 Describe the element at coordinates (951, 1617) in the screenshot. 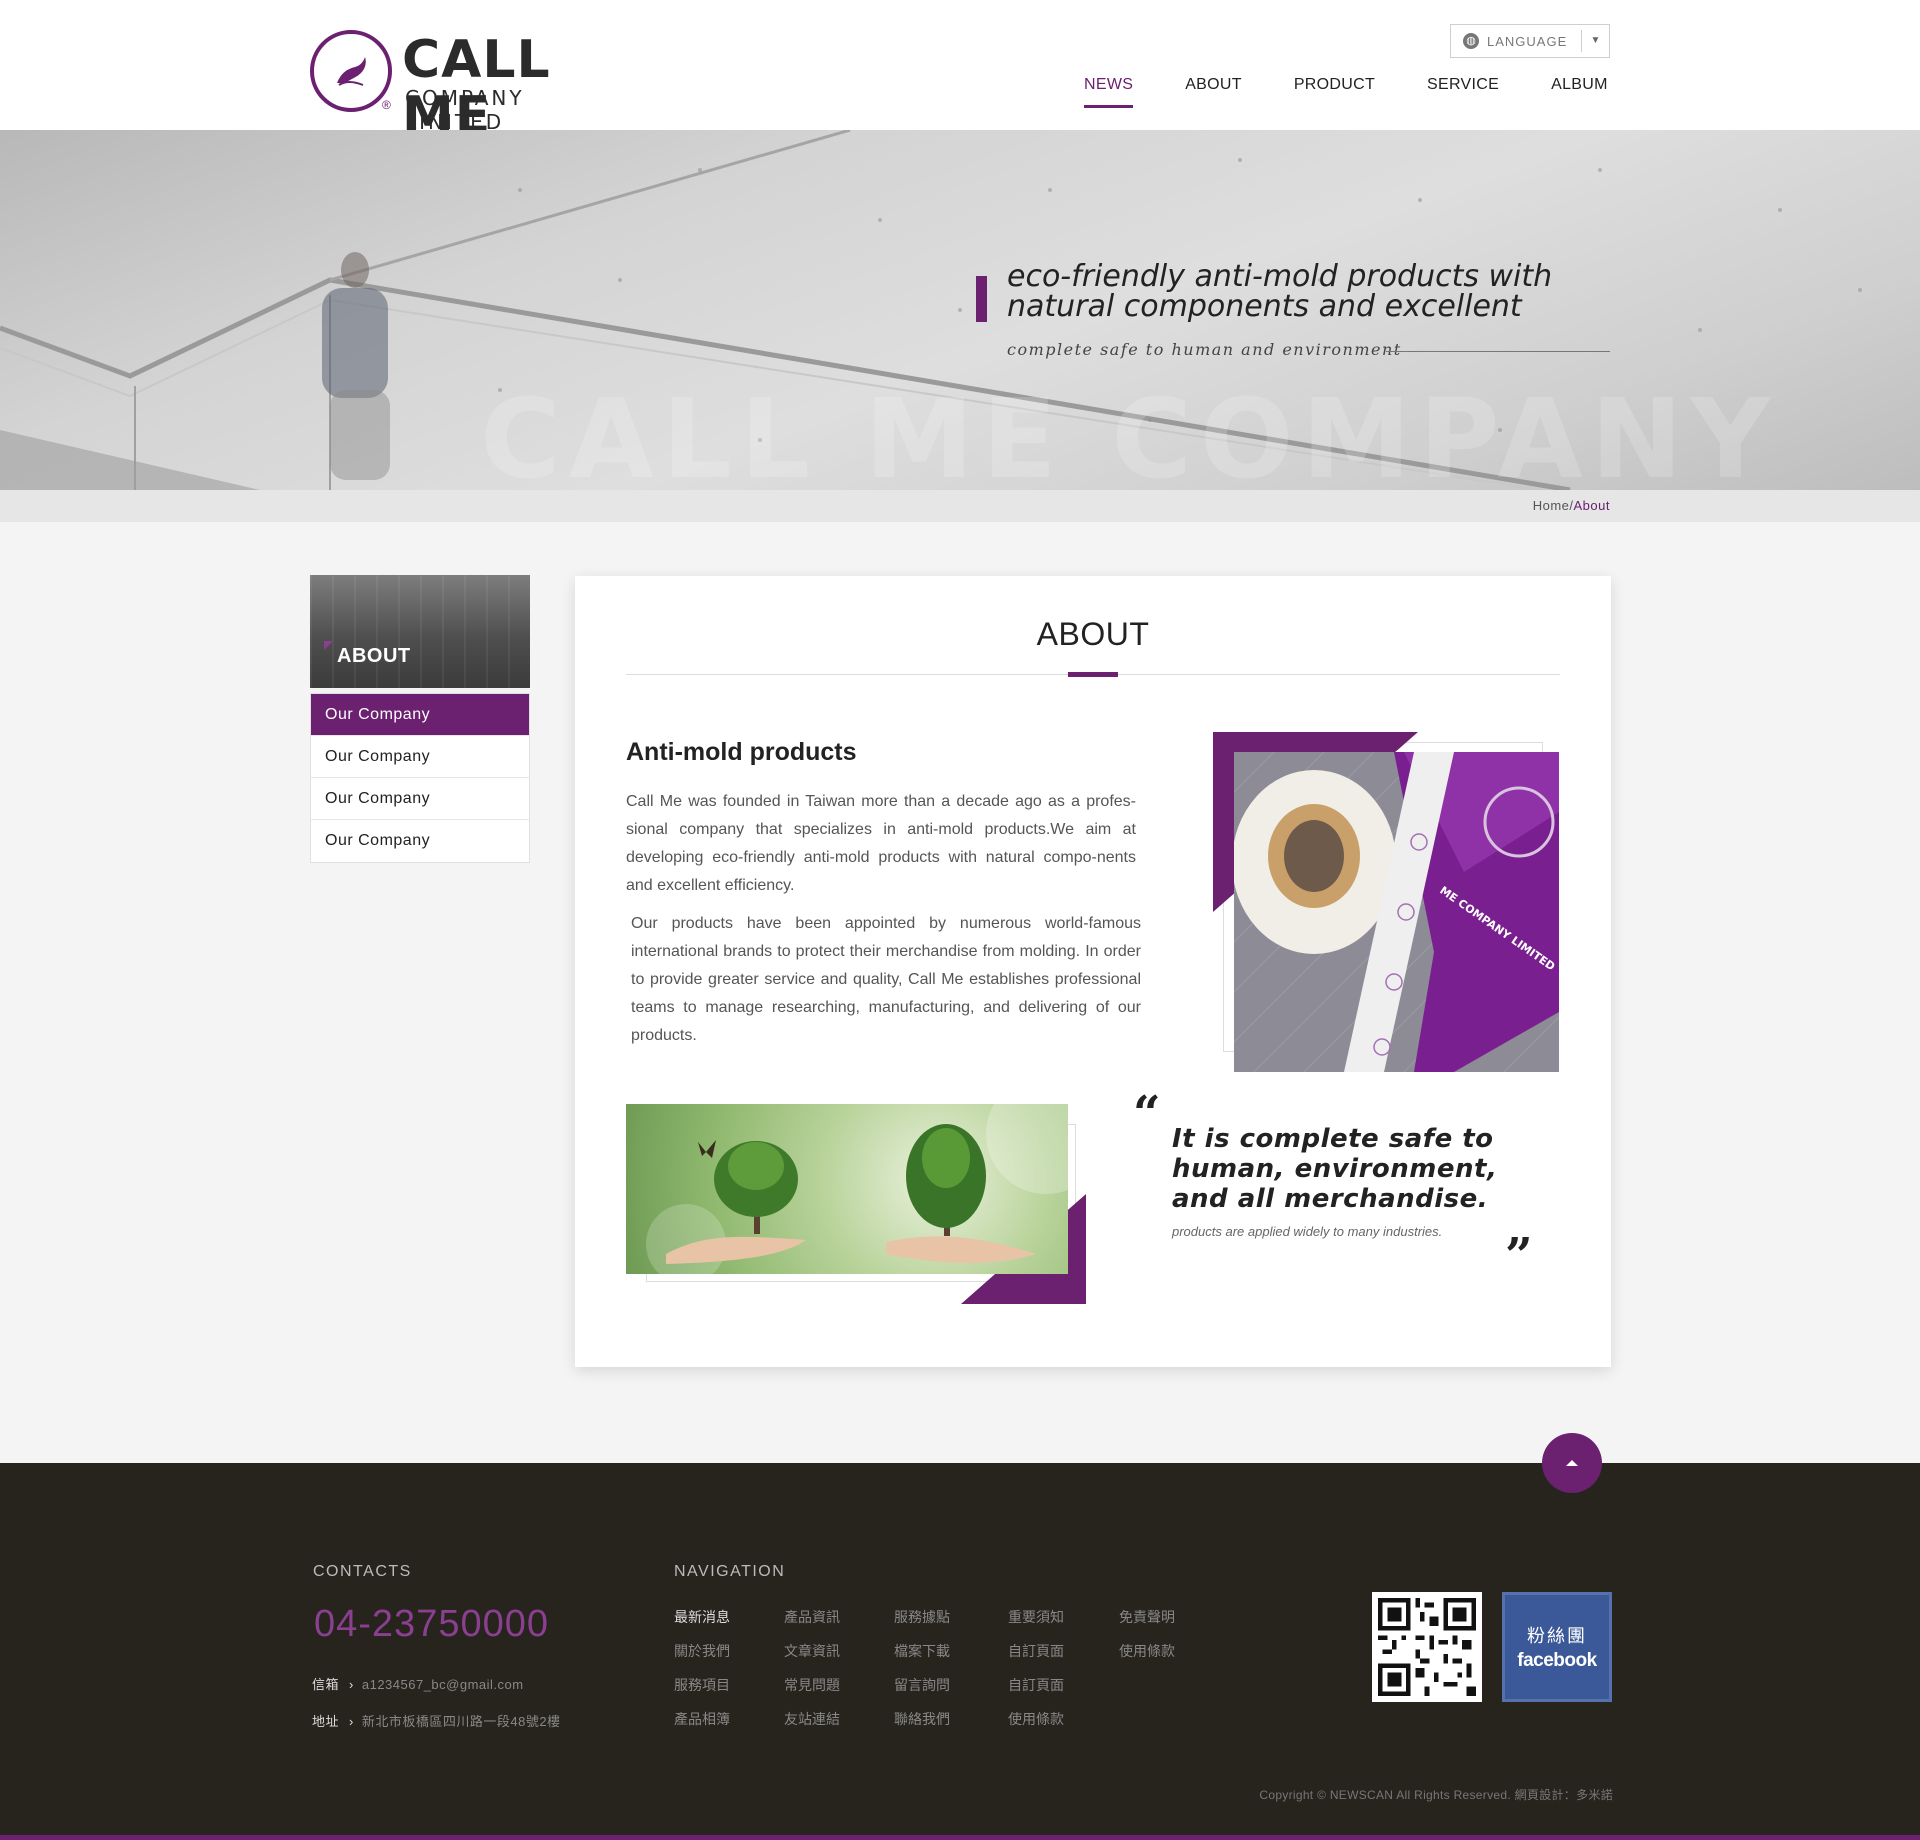

I see `footer-link: 服務據點` at that location.